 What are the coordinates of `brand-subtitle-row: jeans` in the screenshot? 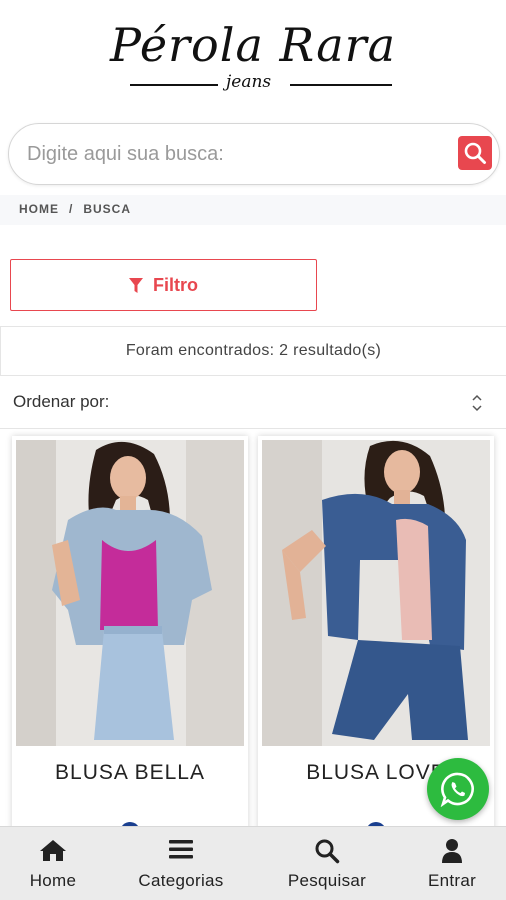 It's located at (261, 84).